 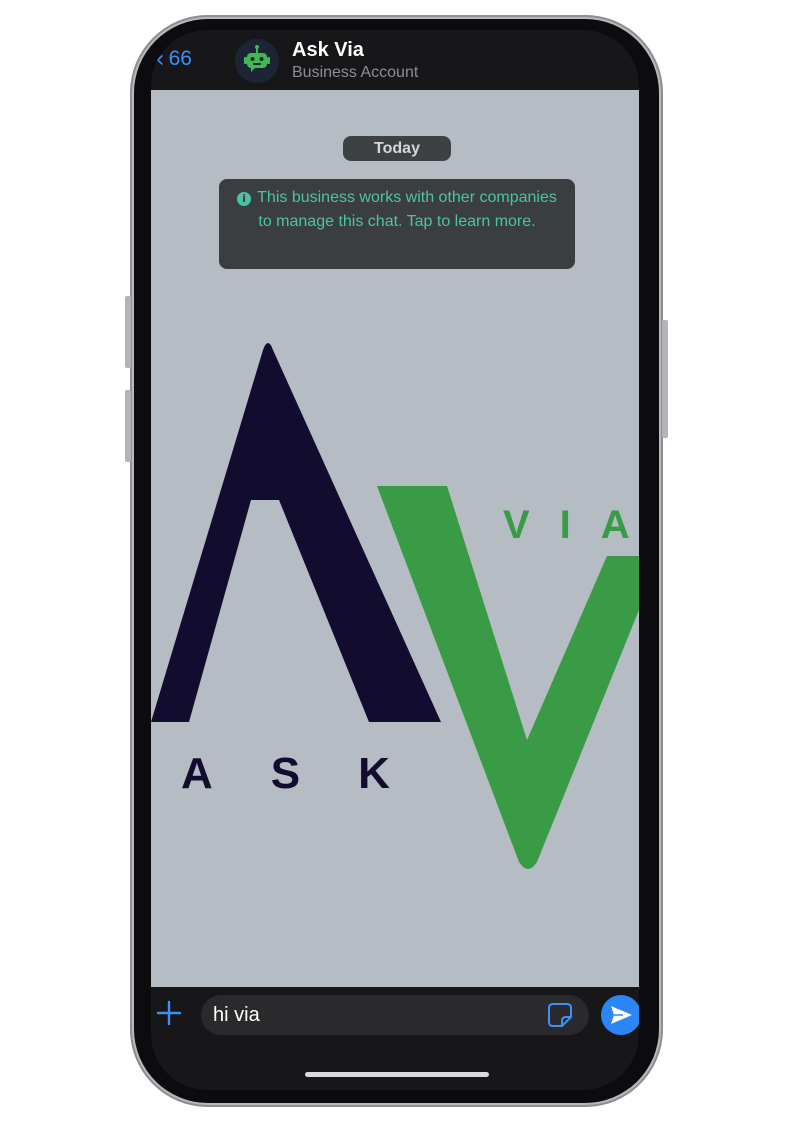 What do you see at coordinates (314, 773) in the screenshot?
I see `logo-bottom-text: ASK` at bounding box center [314, 773].